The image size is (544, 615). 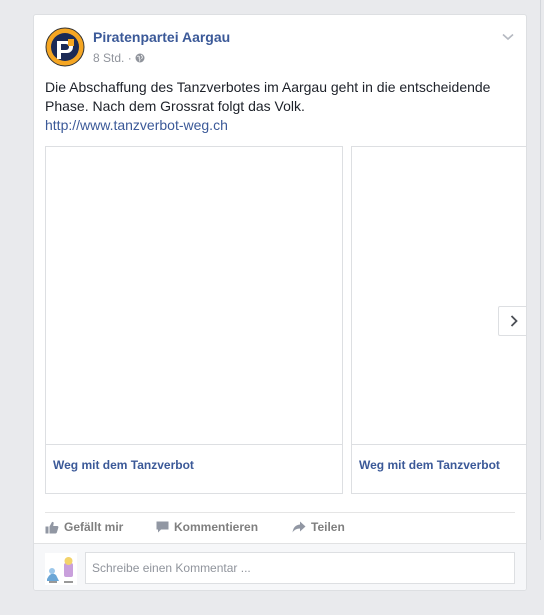 What do you see at coordinates (52, 527) in the screenshot?
I see `thumbs-up-icon` at bounding box center [52, 527].